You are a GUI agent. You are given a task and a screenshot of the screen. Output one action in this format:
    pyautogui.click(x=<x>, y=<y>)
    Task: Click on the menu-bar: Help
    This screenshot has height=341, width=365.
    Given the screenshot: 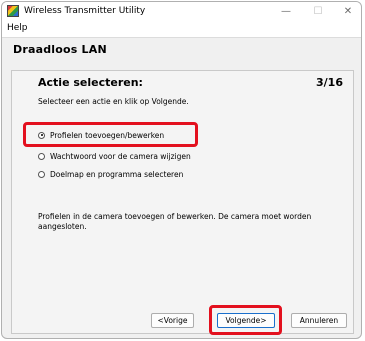 What is the action you would take?
    pyautogui.click(x=181, y=29)
    